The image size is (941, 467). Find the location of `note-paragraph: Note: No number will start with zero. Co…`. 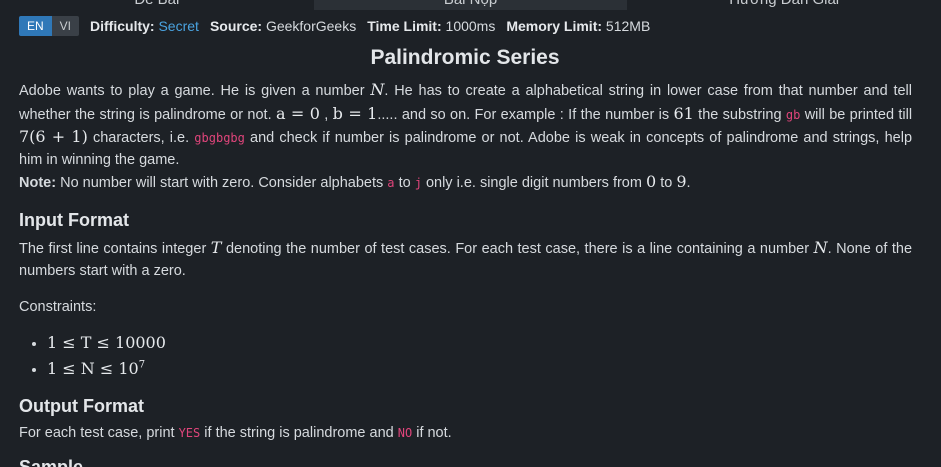

note-paragraph: Note: No number will start with zero. Co… is located at coordinates (355, 181).